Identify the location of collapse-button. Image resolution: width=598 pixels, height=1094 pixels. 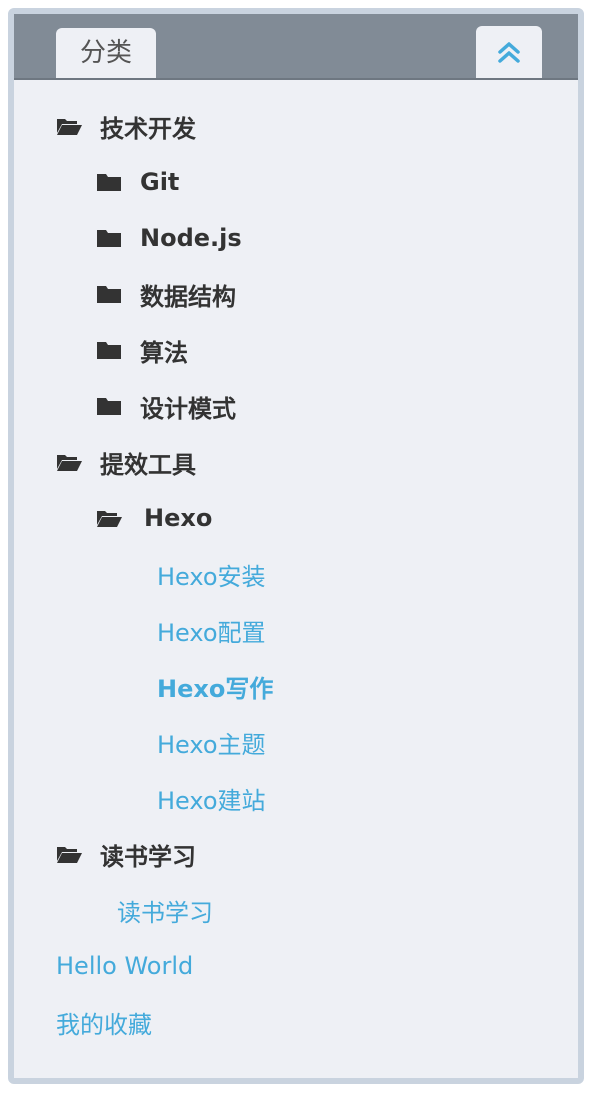
(509, 52).